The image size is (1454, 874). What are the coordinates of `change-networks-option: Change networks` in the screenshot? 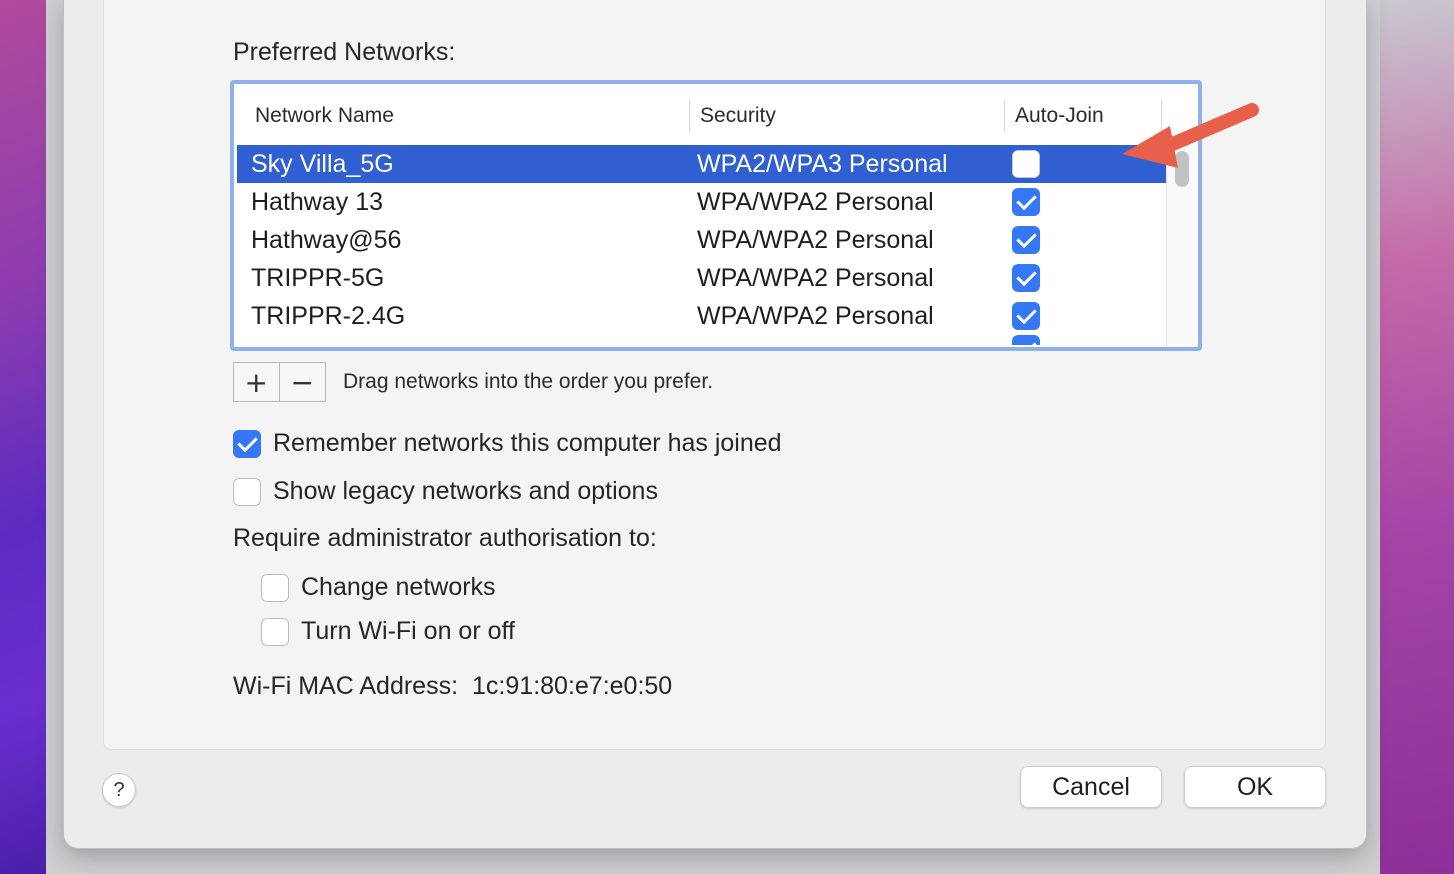 It's located at (378, 587).